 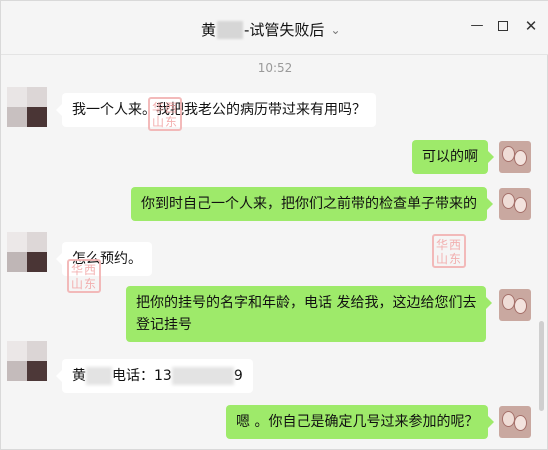 I want to click on message-text: 电话：13, so click(x=142, y=376).